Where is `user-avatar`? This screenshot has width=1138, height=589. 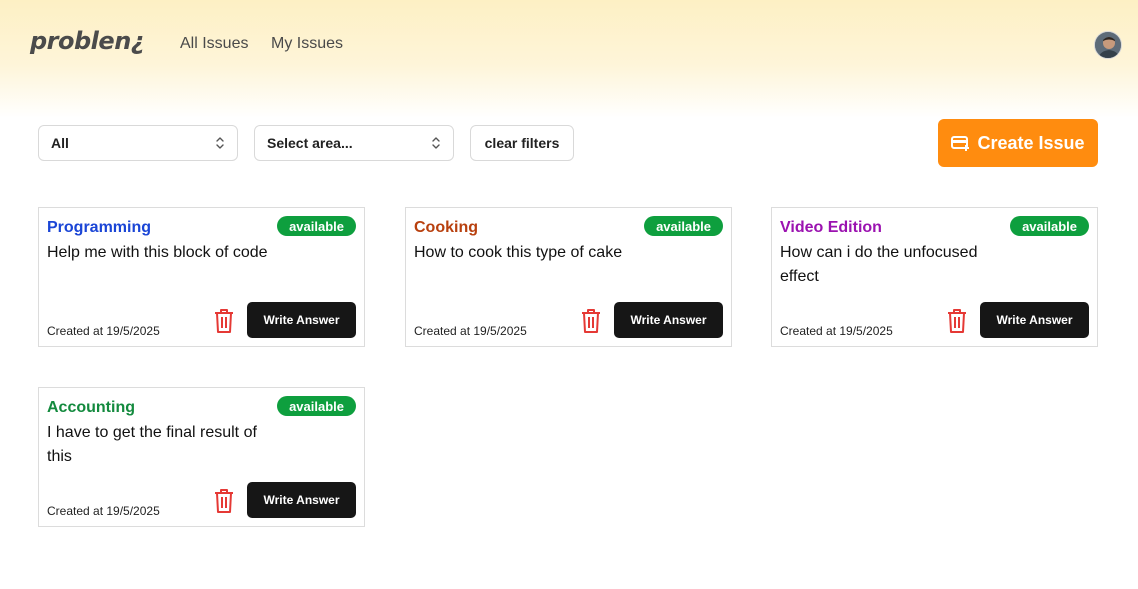
user-avatar is located at coordinates (1108, 45).